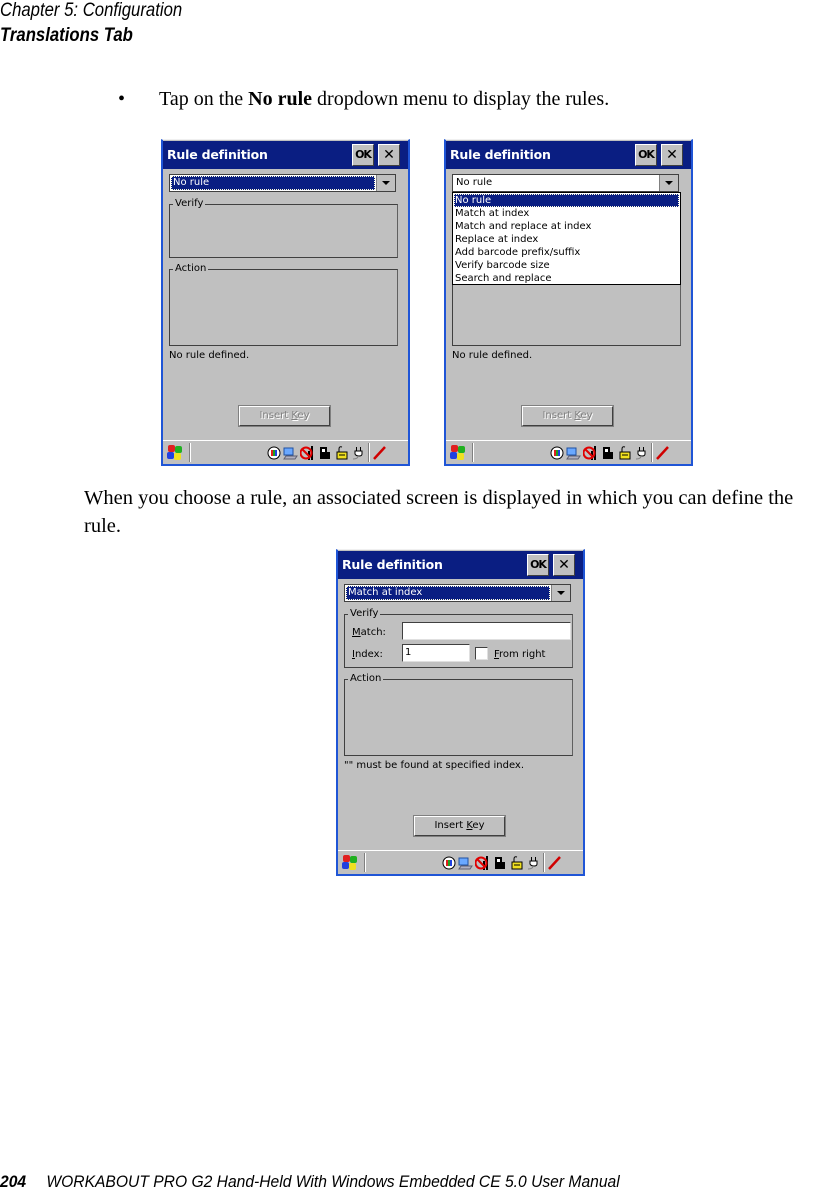 The width and height of the screenshot is (823, 1193). I want to click on chapter-header: Chapter 5: Configuration, so click(91, 10).